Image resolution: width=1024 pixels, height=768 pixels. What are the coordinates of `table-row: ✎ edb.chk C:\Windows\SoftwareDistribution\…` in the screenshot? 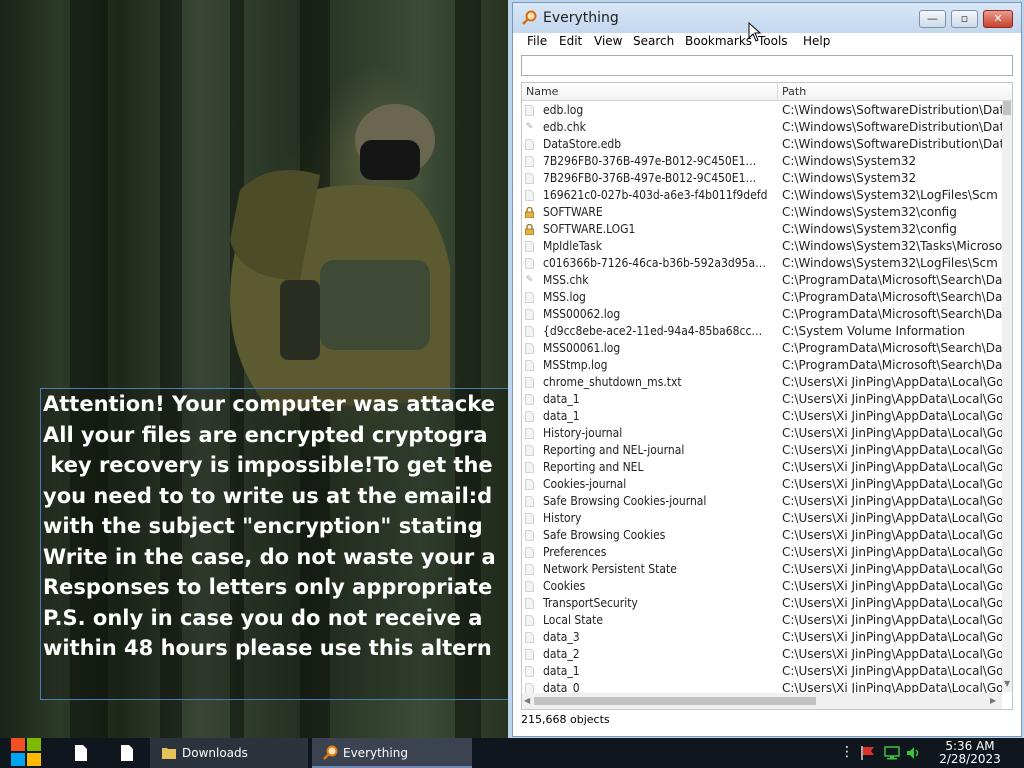 It's located at (762, 127).